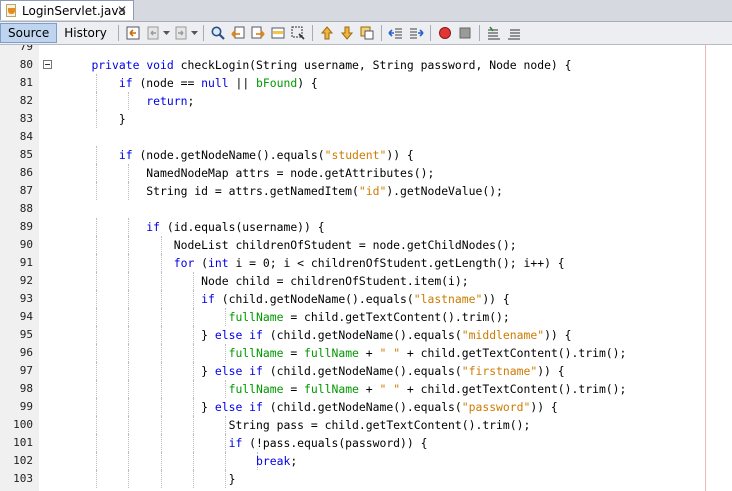 The width and height of the screenshot is (732, 491). What do you see at coordinates (74, 10) in the screenshot?
I see `file-tab-title: LoginServlet.java` at bounding box center [74, 10].